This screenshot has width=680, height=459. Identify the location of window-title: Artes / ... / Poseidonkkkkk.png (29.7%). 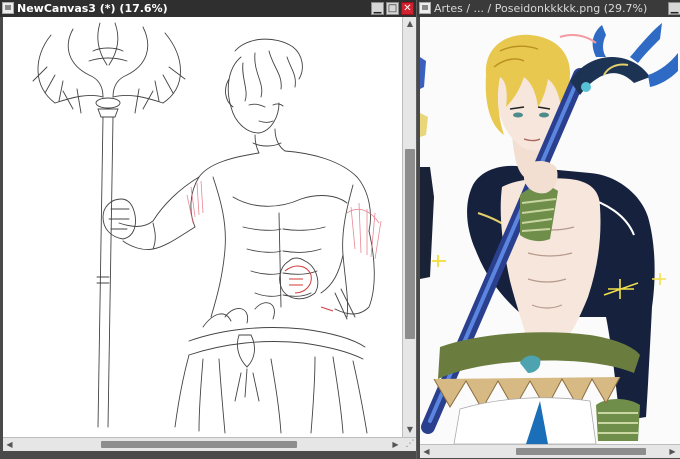
(541, 8).